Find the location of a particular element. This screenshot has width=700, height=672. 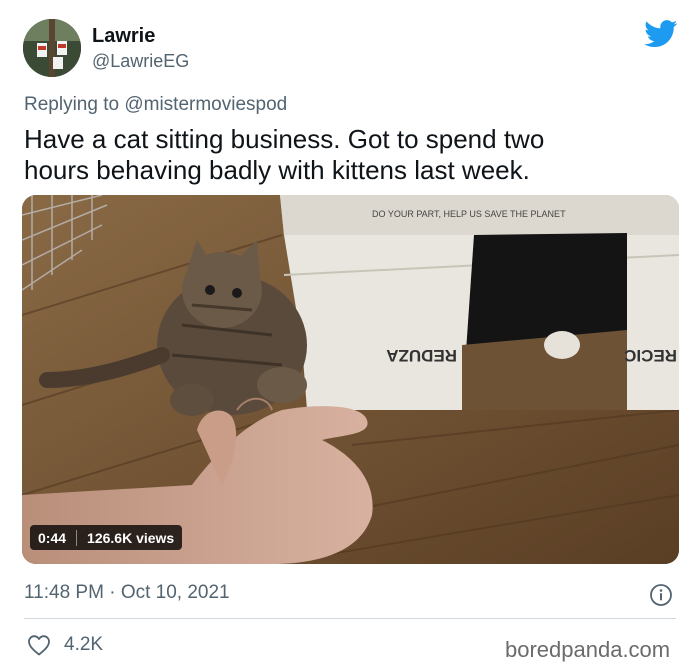

avatar is located at coordinates (52, 48).